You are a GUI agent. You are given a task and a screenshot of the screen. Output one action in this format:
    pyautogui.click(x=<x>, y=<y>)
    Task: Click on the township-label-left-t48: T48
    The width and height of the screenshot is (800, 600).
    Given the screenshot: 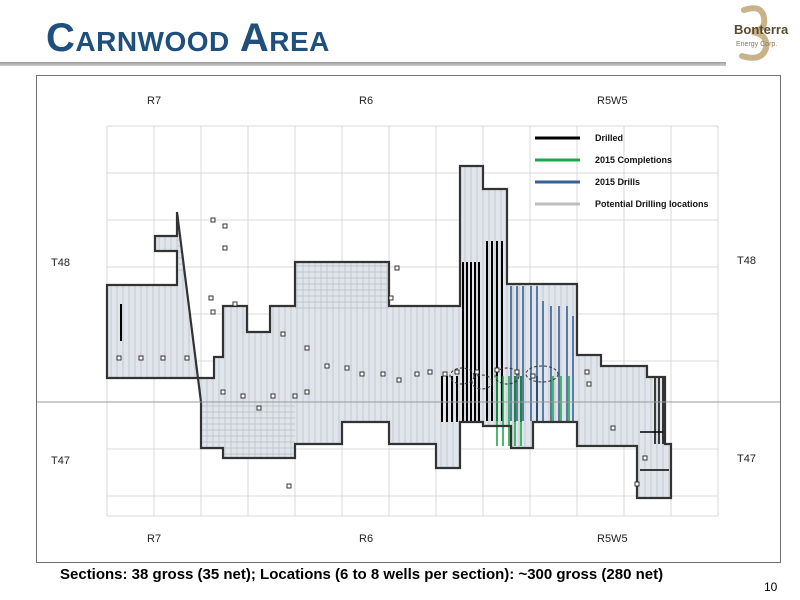 What is the action you would take?
    pyautogui.click(x=60, y=263)
    